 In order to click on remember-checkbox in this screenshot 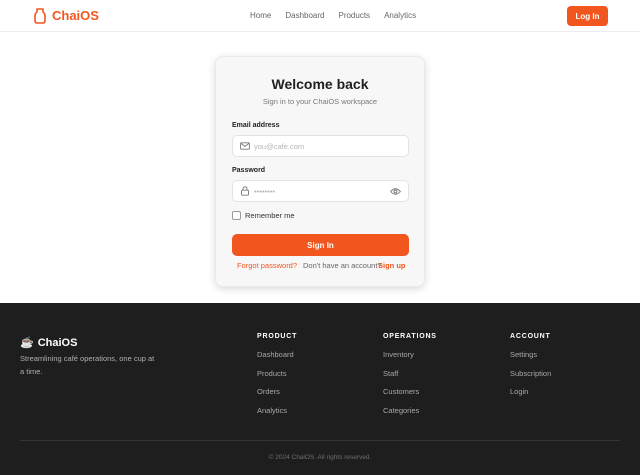, I will do `click(236, 215)`.